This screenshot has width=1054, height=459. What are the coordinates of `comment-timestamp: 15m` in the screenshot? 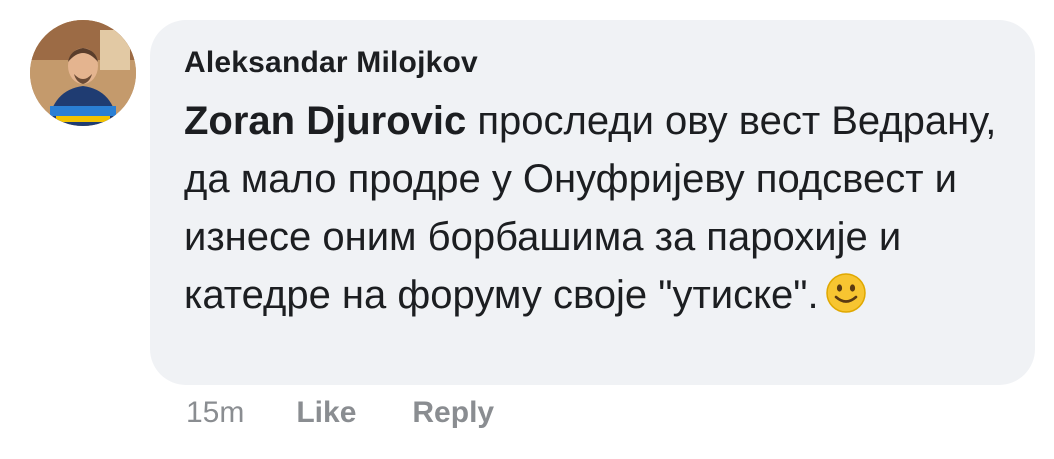 It's located at (215, 413).